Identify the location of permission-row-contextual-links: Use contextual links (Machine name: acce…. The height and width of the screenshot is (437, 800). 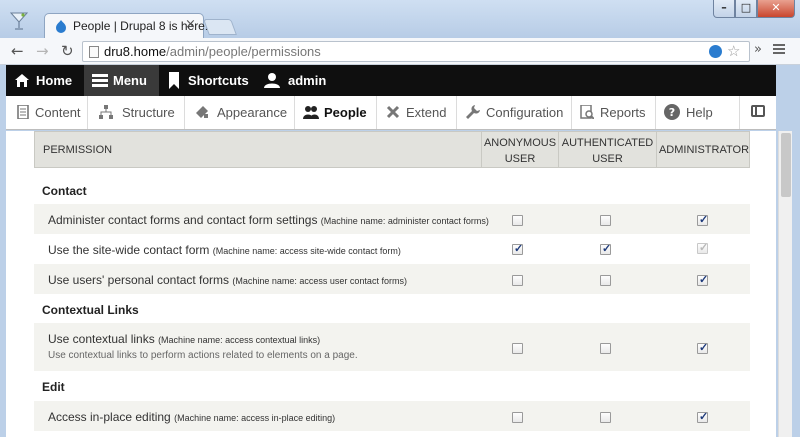
(392, 347).